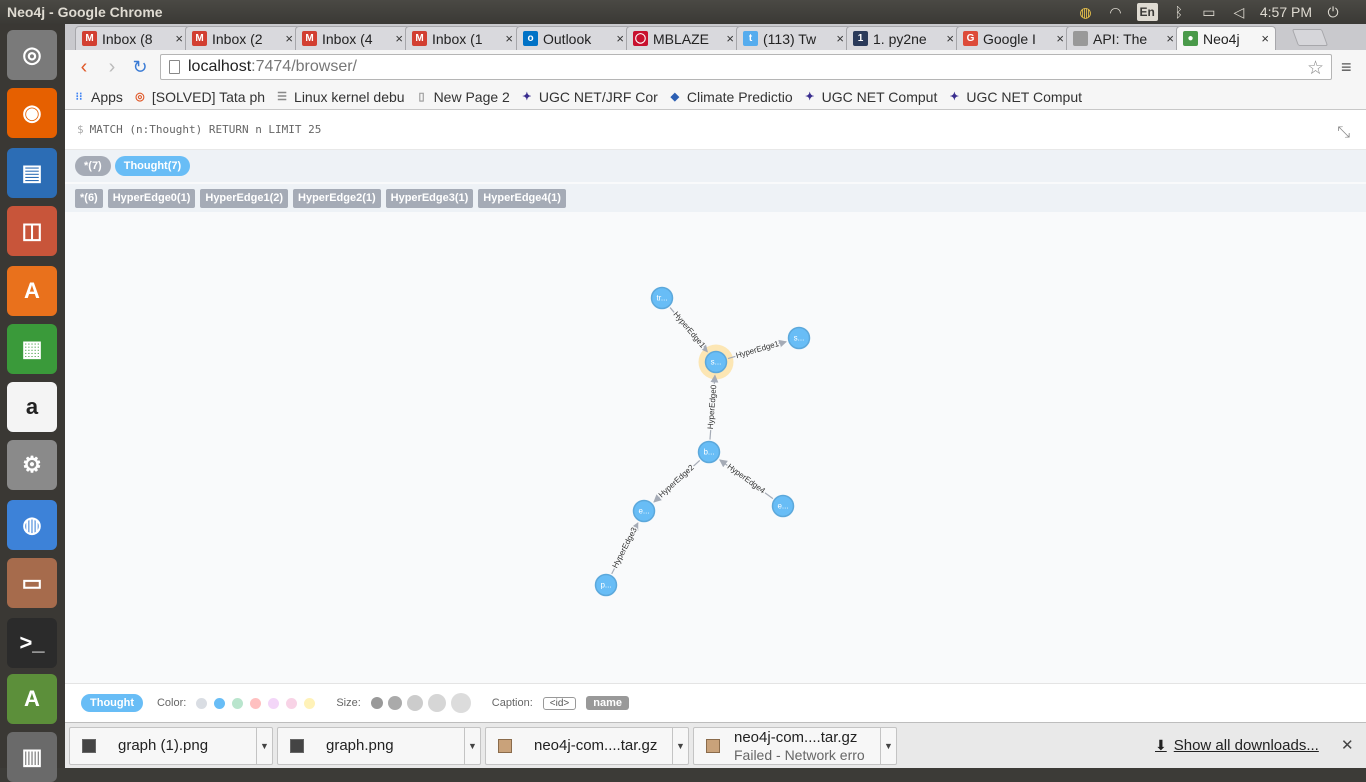 The height and width of the screenshot is (782, 1366). Describe the element at coordinates (394, 703) in the screenshot. I see `size-option-small` at that location.